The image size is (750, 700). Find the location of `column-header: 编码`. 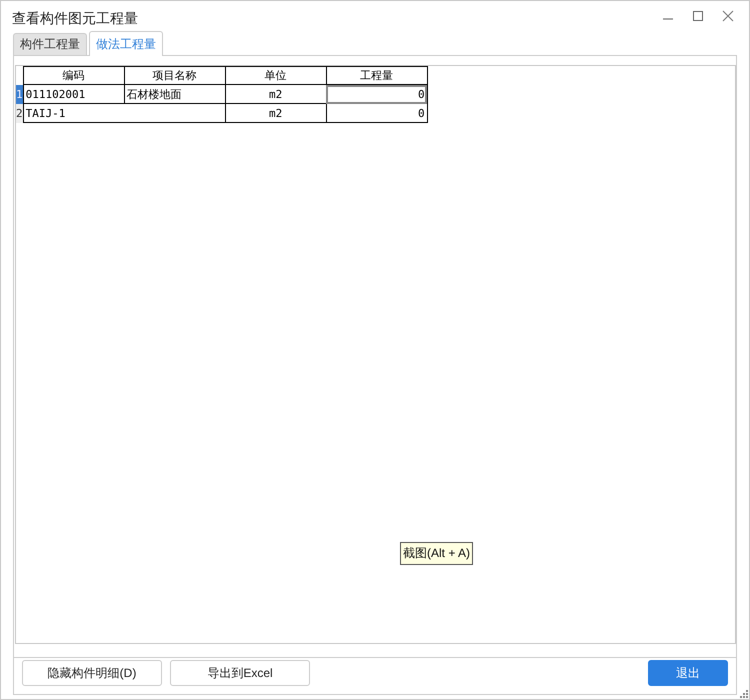

column-header: 编码 is located at coordinates (73, 75).